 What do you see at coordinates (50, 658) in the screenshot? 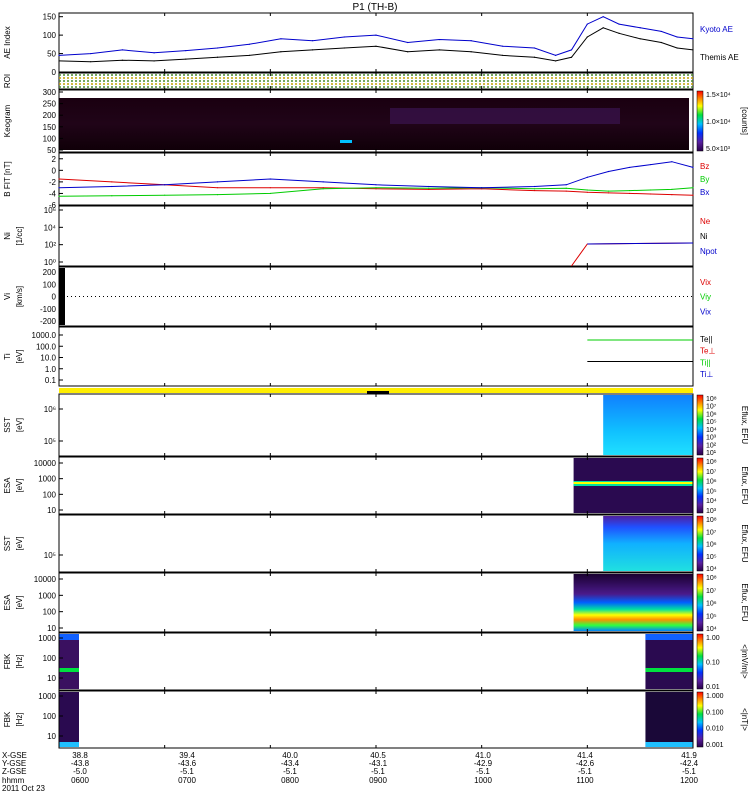
I see `ytick-label-12-1: 100` at bounding box center [50, 658].